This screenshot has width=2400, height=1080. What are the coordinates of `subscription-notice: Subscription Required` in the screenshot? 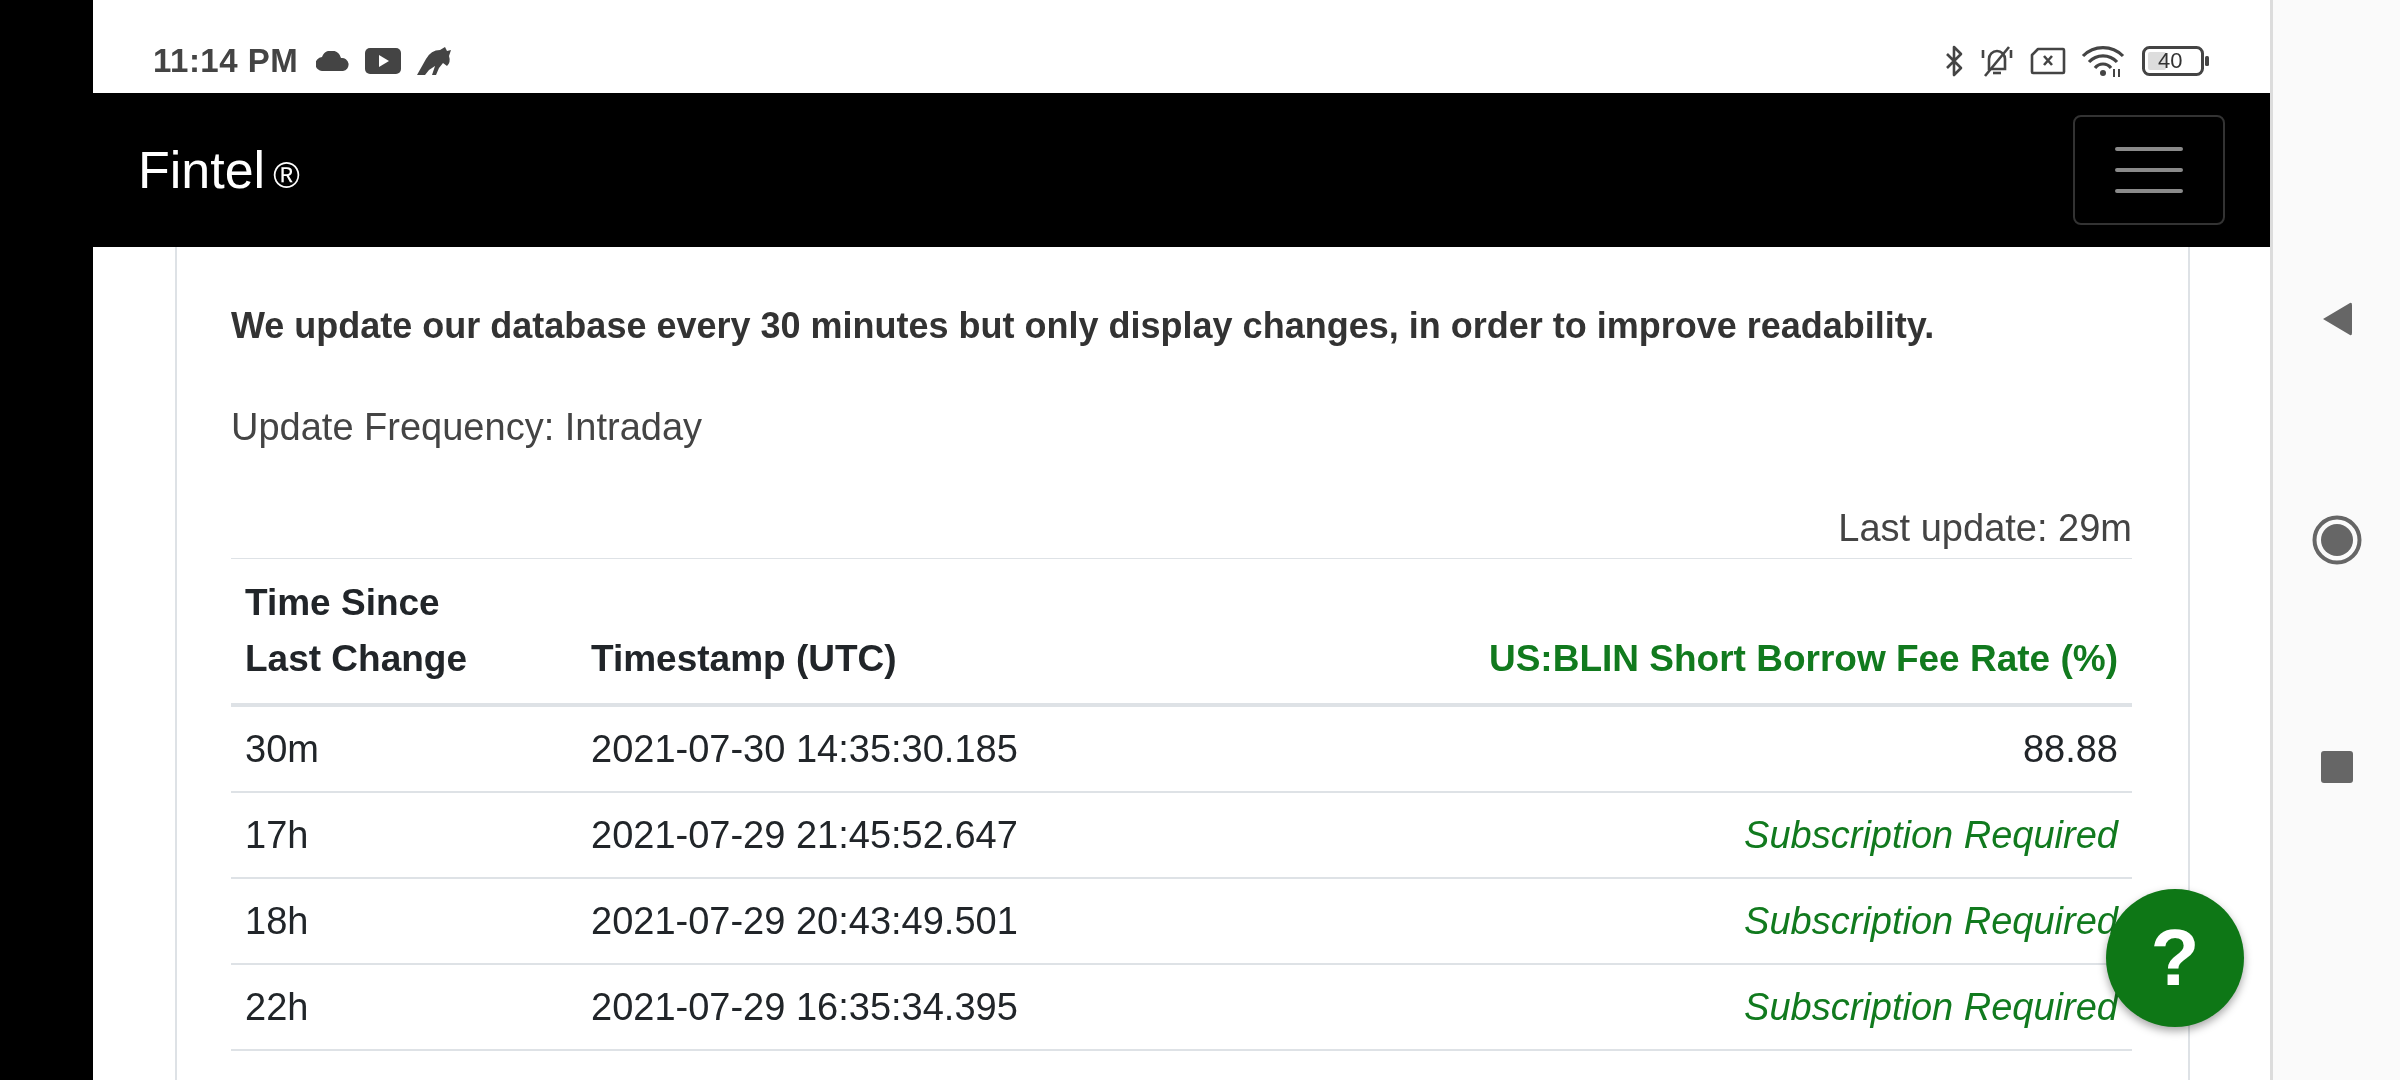 It's located at (1931, 835).